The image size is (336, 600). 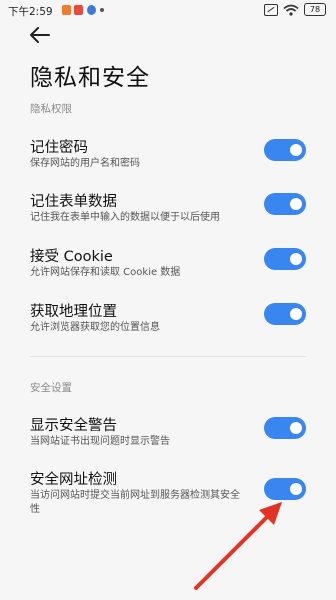 I want to click on status-bar: 下午2:59 78, so click(x=168, y=11).